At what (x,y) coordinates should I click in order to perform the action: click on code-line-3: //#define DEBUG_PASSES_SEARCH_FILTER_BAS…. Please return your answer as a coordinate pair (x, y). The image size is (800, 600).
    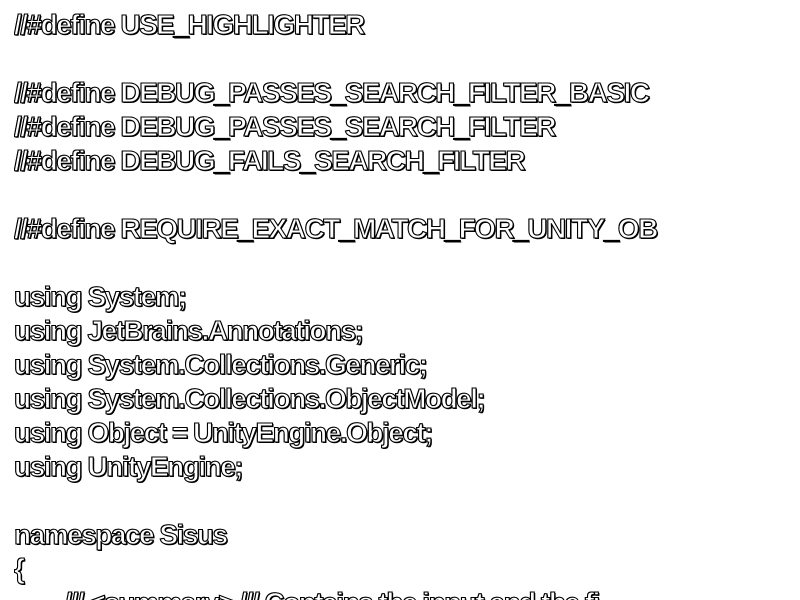
    Looking at the image, I should click on (332, 92).